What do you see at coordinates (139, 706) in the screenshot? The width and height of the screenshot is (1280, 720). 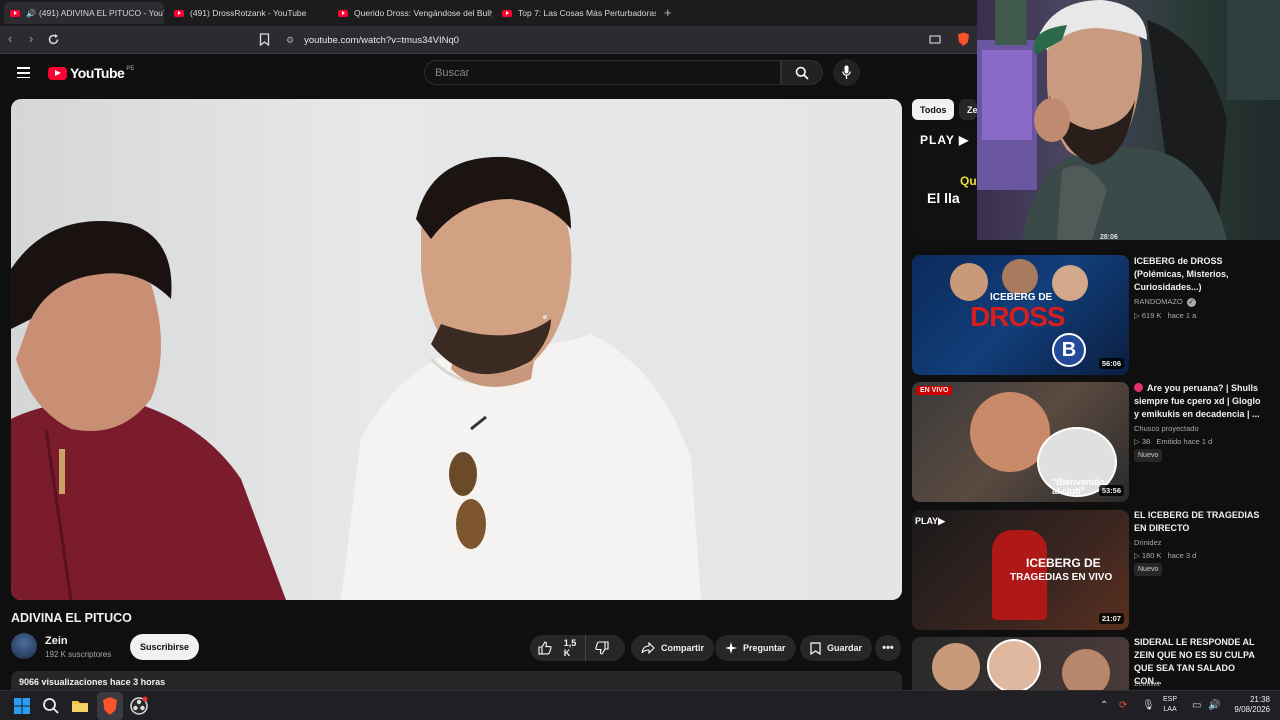 I see `obs-icon` at bounding box center [139, 706].